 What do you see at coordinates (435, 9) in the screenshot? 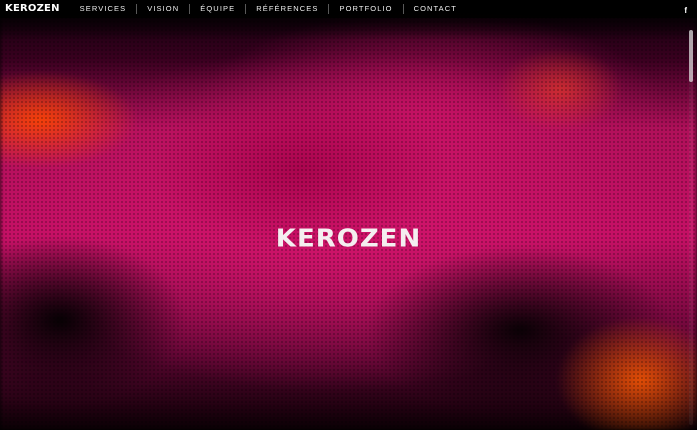
I see `nav-item-contact: CONTACT` at bounding box center [435, 9].